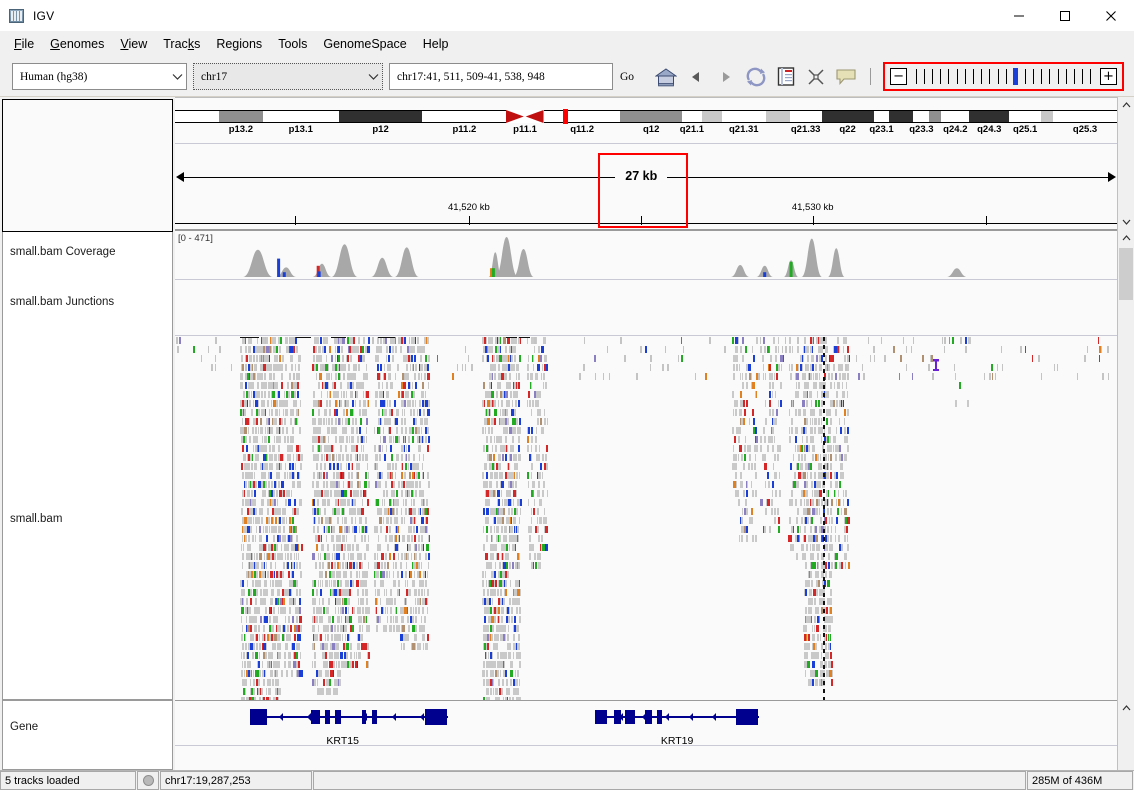 The image size is (1134, 790). Describe the element at coordinates (726, 77) in the screenshot. I see `forward-arrow-icon` at that location.